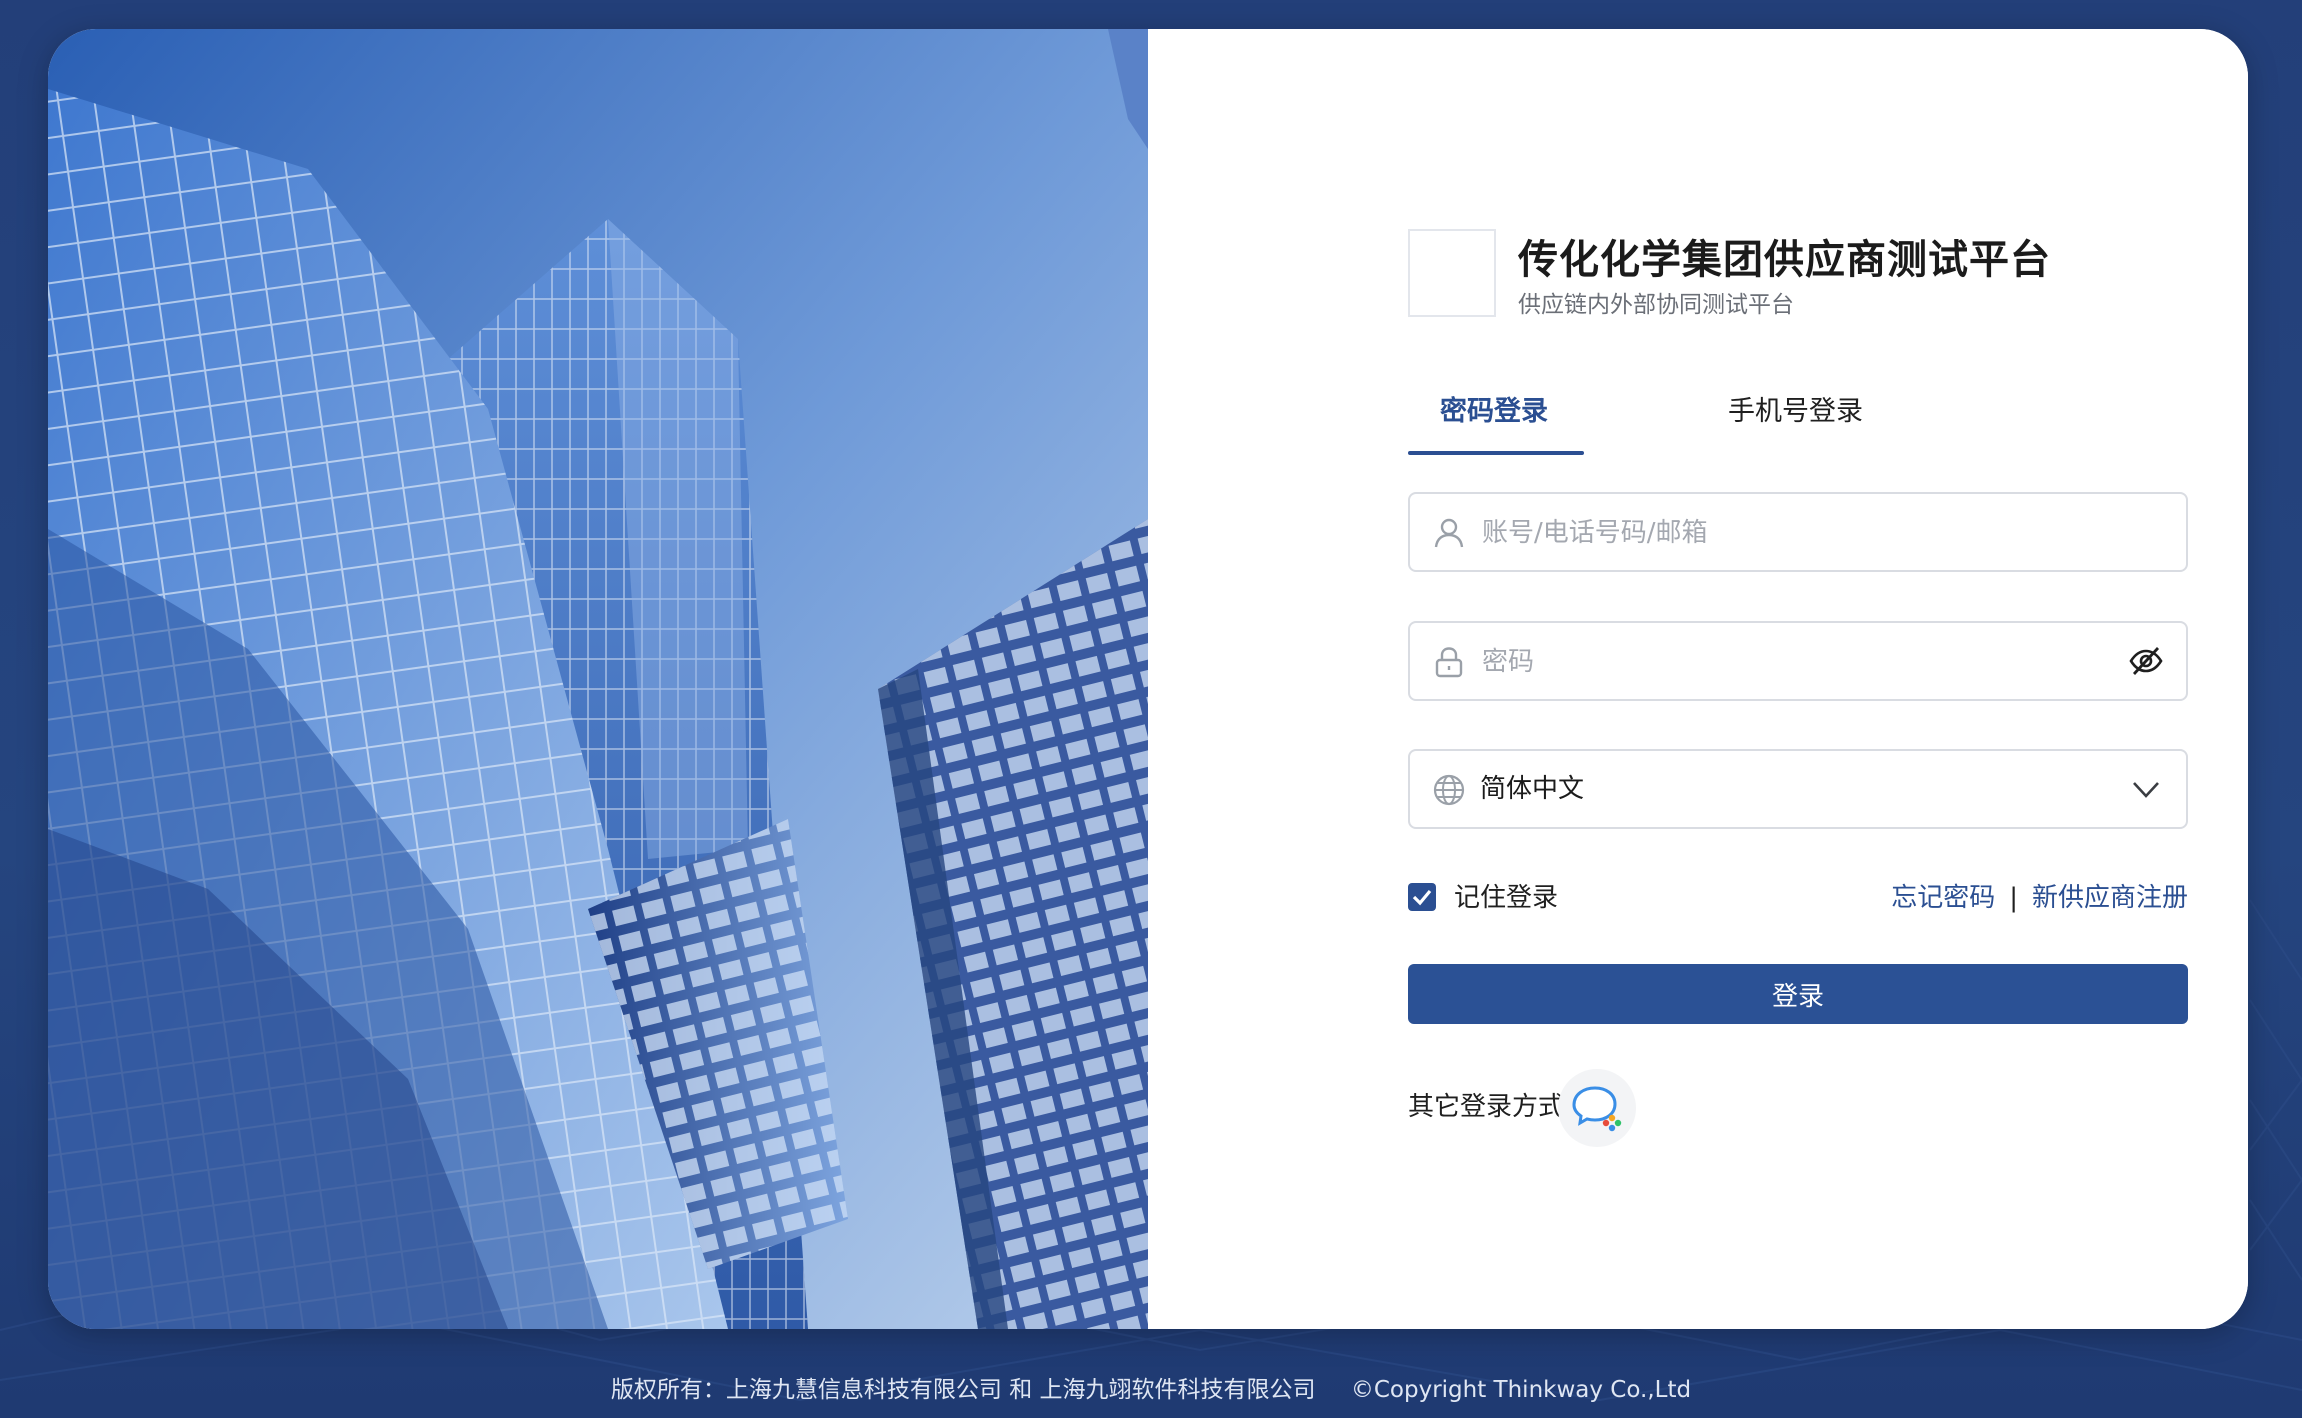 The height and width of the screenshot is (1418, 2302). I want to click on wechat-work-login-button, so click(1597, 1108).